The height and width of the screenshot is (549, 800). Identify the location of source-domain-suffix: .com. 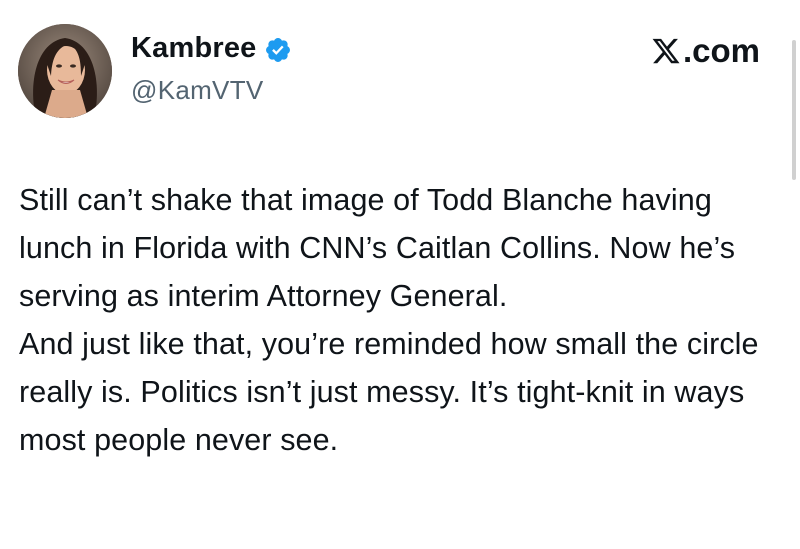
(721, 50).